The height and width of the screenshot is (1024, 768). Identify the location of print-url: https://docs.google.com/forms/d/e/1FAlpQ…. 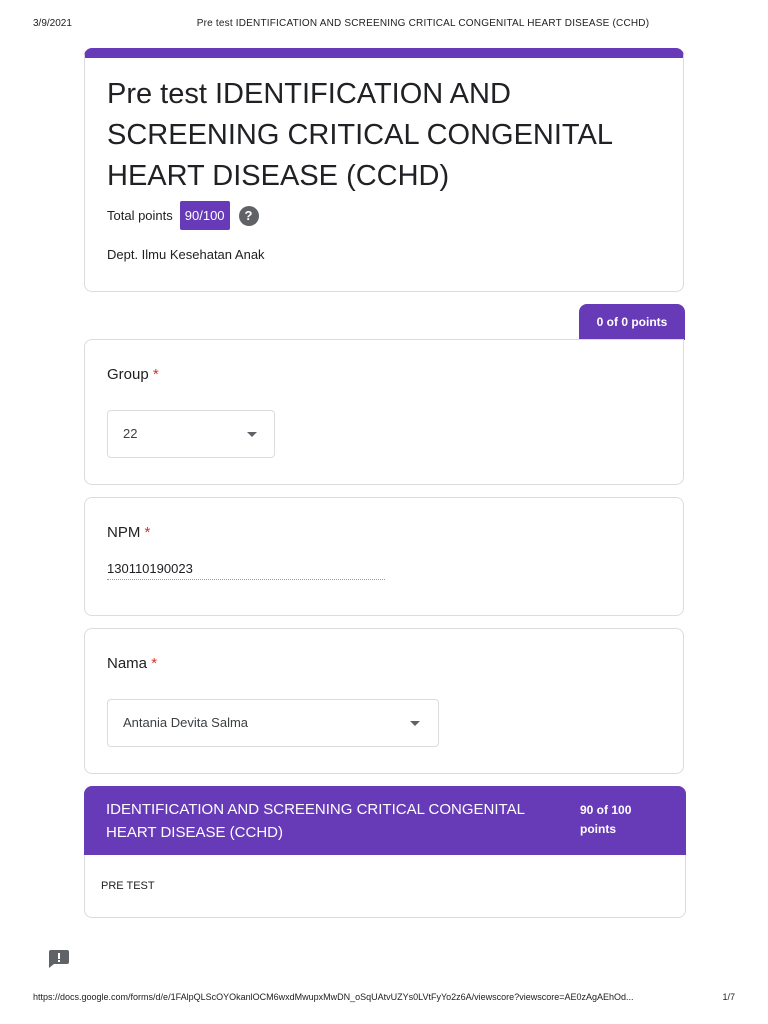
(333, 997).